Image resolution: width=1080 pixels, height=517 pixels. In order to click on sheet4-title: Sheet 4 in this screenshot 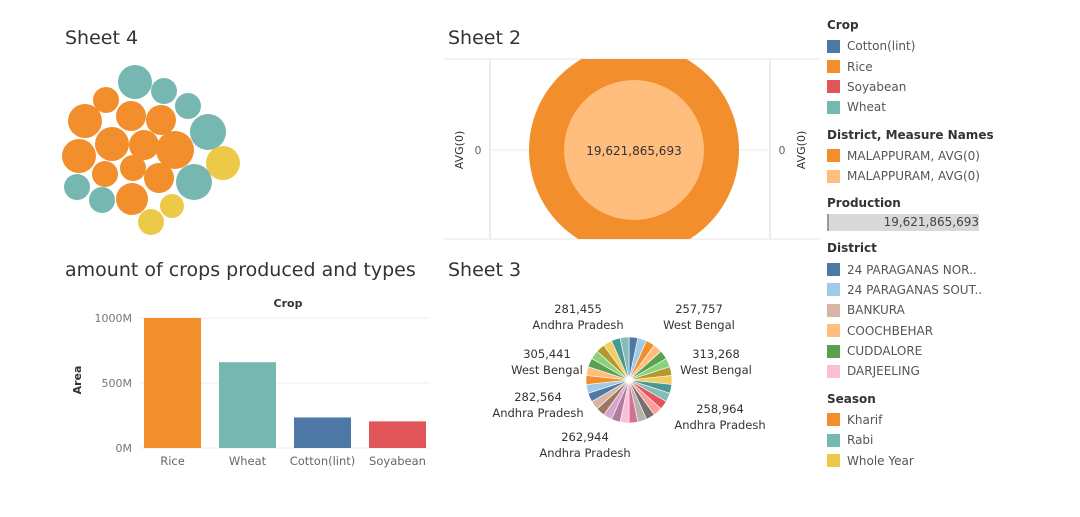, I will do `click(102, 38)`.